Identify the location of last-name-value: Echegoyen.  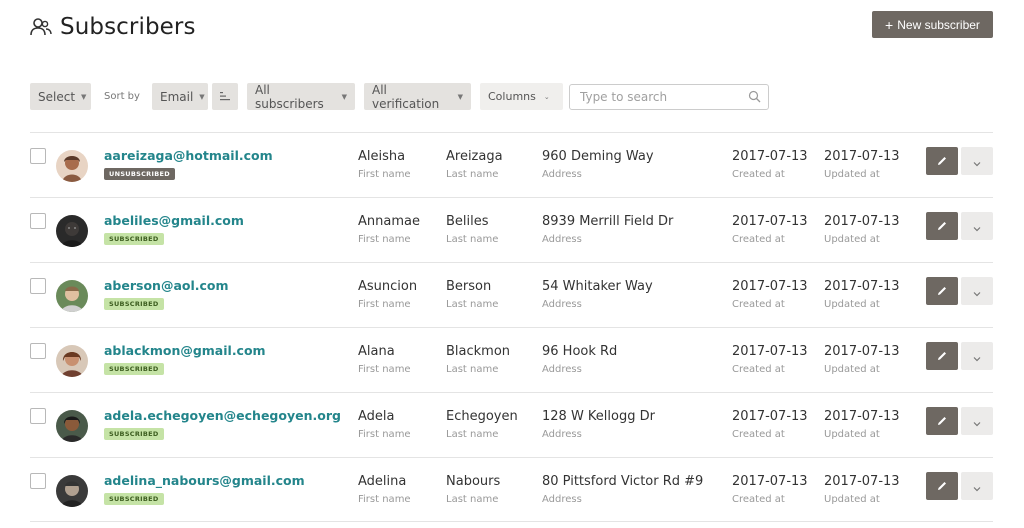
(482, 416).